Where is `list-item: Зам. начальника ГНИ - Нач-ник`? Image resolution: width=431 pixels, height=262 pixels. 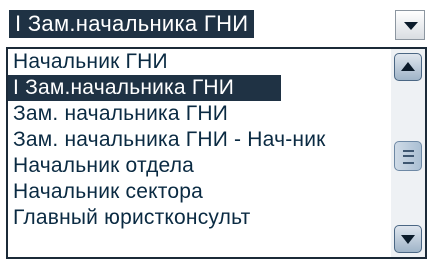
list-item: Зам. начальника ГНИ - Нач-ник is located at coordinates (198, 140).